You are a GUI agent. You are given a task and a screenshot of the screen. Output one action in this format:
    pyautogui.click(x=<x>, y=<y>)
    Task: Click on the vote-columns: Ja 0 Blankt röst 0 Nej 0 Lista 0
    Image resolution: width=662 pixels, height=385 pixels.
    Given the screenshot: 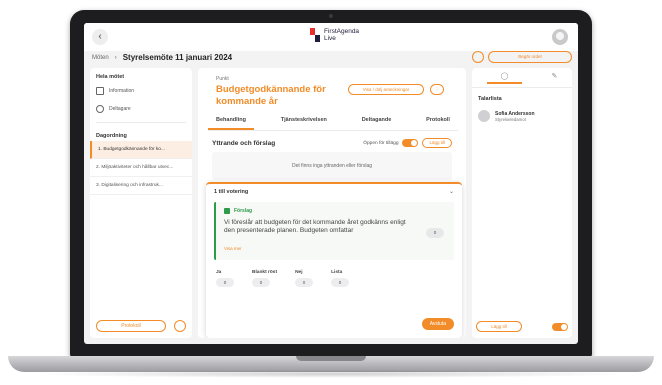 What is the action you would take?
    pyautogui.click(x=316, y=278)
    